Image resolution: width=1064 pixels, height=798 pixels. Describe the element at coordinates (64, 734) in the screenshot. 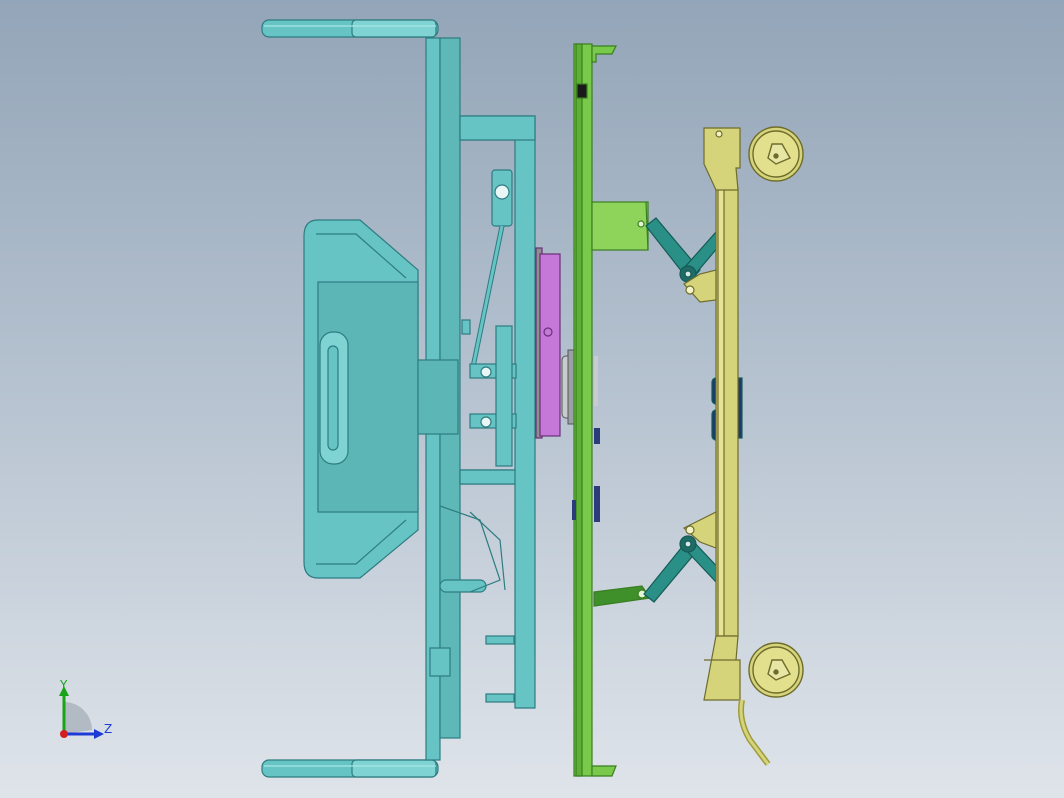

I see `triad-origin` at that location.